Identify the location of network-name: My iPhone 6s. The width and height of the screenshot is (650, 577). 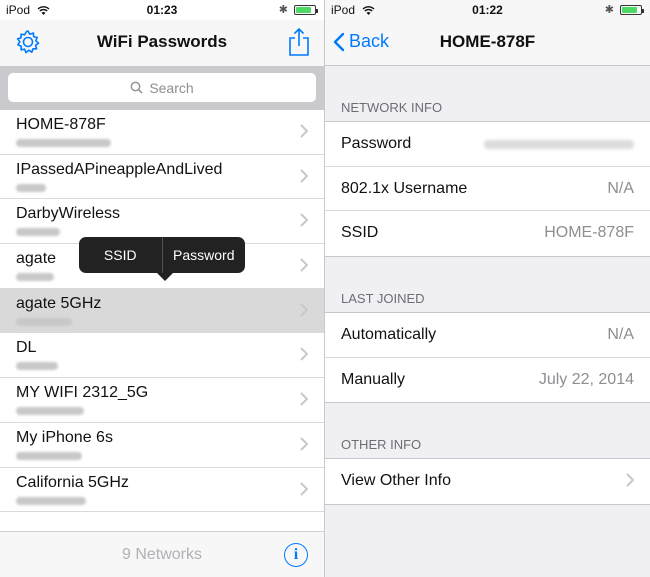
(64, 437).